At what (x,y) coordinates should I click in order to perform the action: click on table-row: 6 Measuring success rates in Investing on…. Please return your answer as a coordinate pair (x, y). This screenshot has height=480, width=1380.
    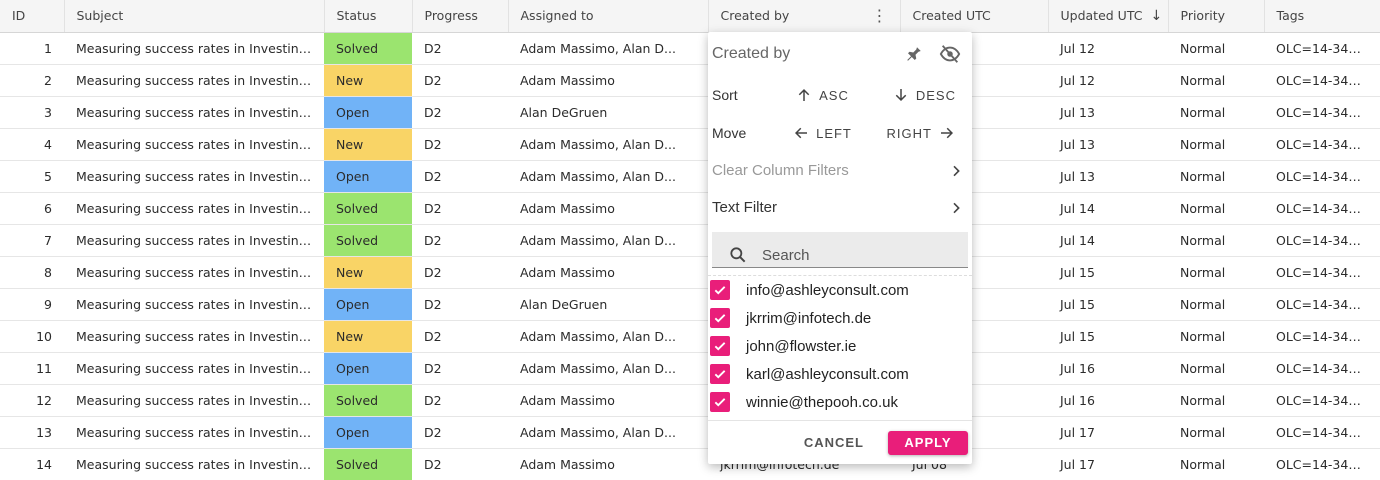
    Looking at the image, I should click on (690, 208).